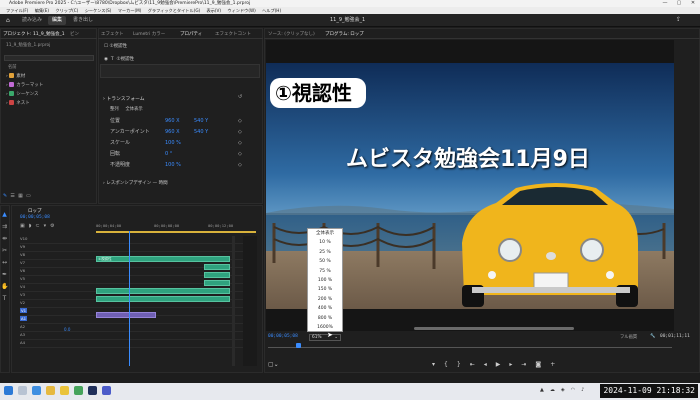 This screenshot has width=700, height=400. I want to click on menu-graphics: グラフィックとタイトル(G), so click(174, 10).